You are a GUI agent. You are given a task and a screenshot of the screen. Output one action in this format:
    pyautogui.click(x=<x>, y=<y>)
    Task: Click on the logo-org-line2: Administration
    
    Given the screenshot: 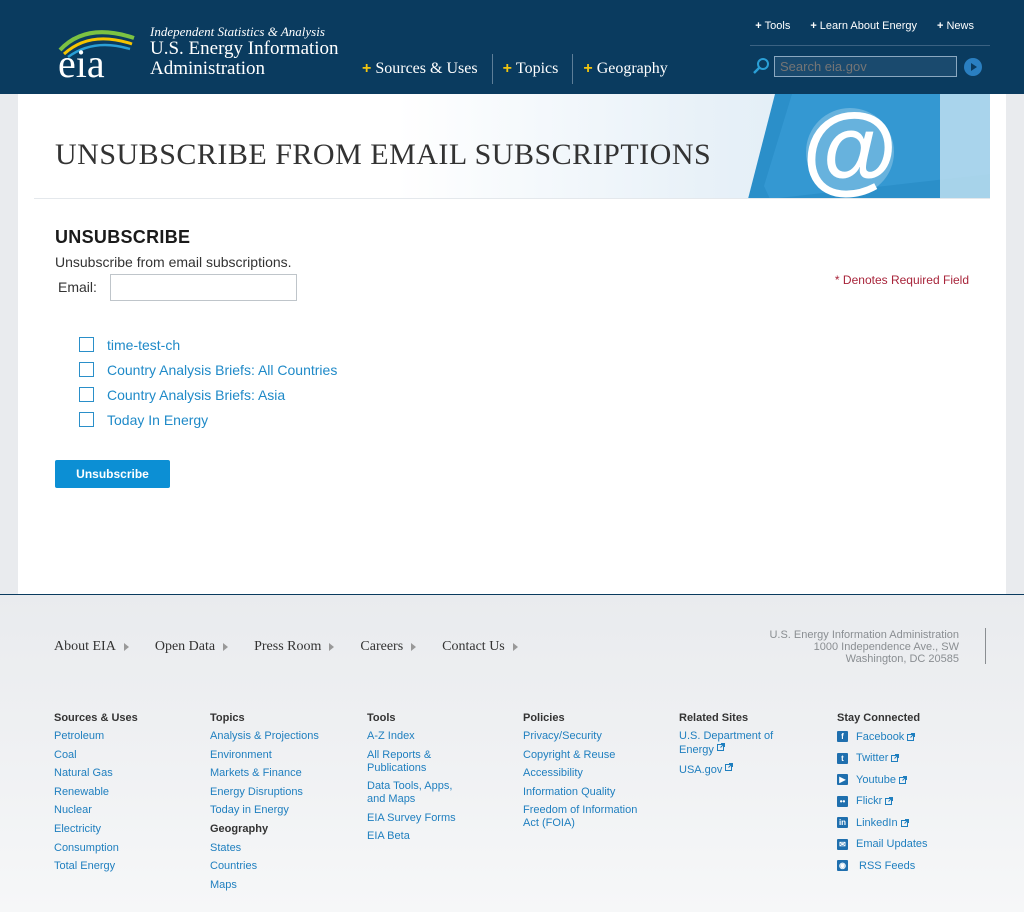 What is the action you would take?
    pyautogui.click(x=208, y=68)
    